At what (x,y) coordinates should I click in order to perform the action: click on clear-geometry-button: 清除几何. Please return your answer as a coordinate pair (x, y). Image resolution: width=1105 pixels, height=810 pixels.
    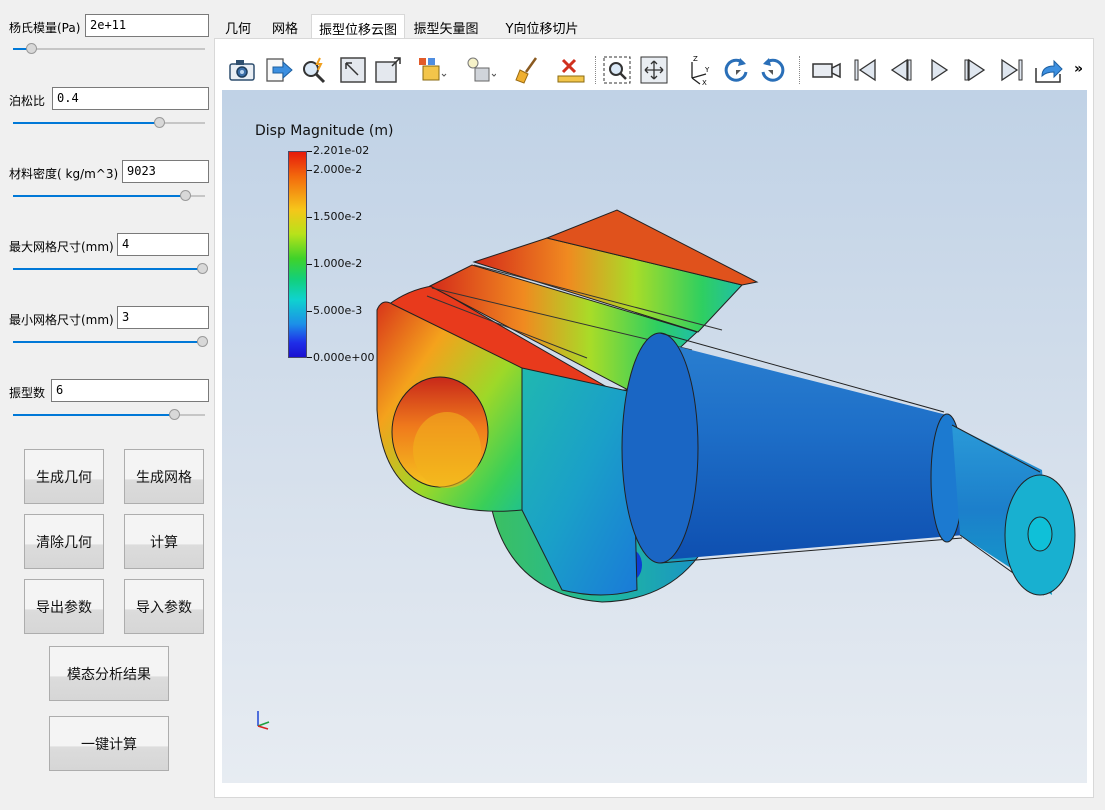
    Looking at the image, I should click on (64, 541).